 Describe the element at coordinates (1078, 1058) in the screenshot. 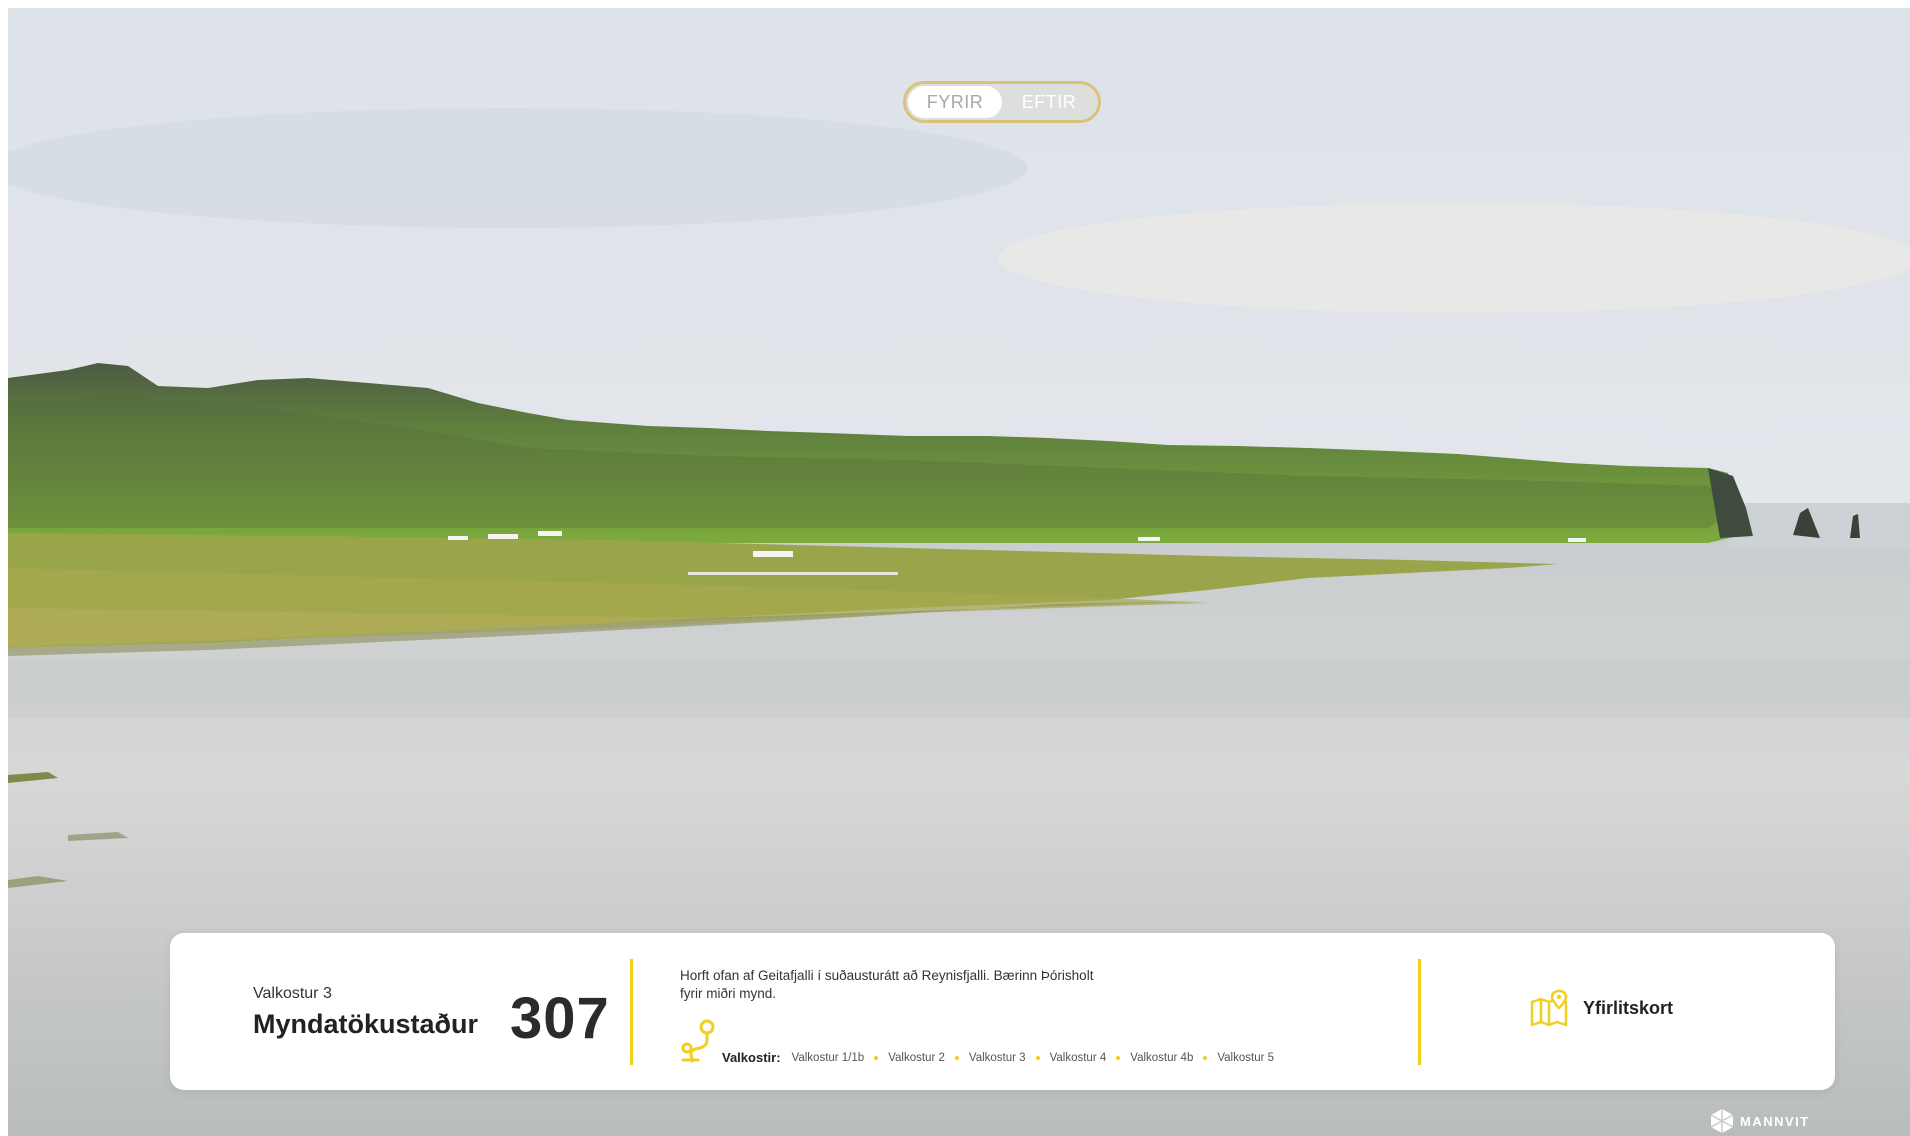

I see `option-link: Valkostur 4` at that location.